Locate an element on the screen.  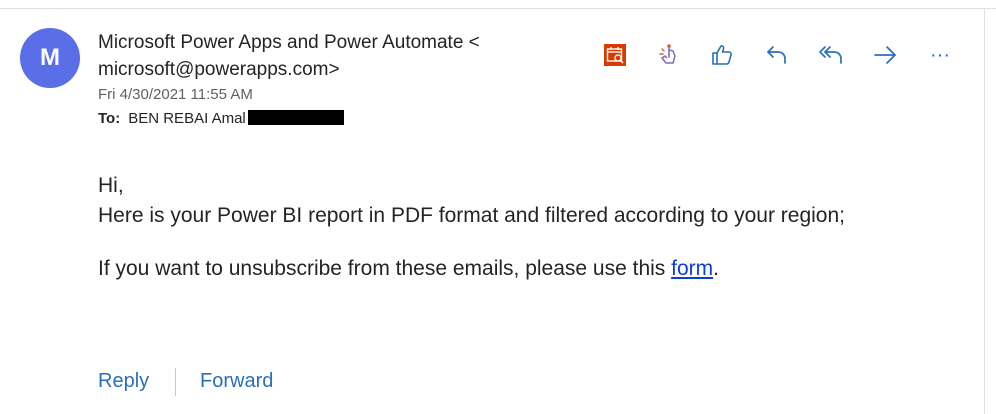
frame-top-border is located at coordinates (498, 8).